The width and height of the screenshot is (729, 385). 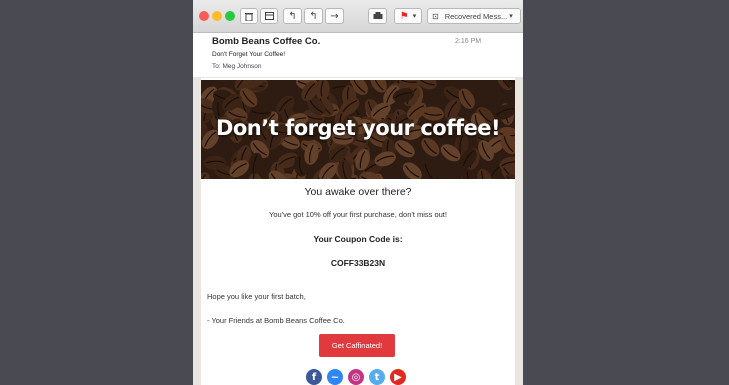 I want to click on toolbar: ↰ ↰ → ⚑ ▾ ⊡ Recovered Mess... ▾, so click(x=358, y=16).